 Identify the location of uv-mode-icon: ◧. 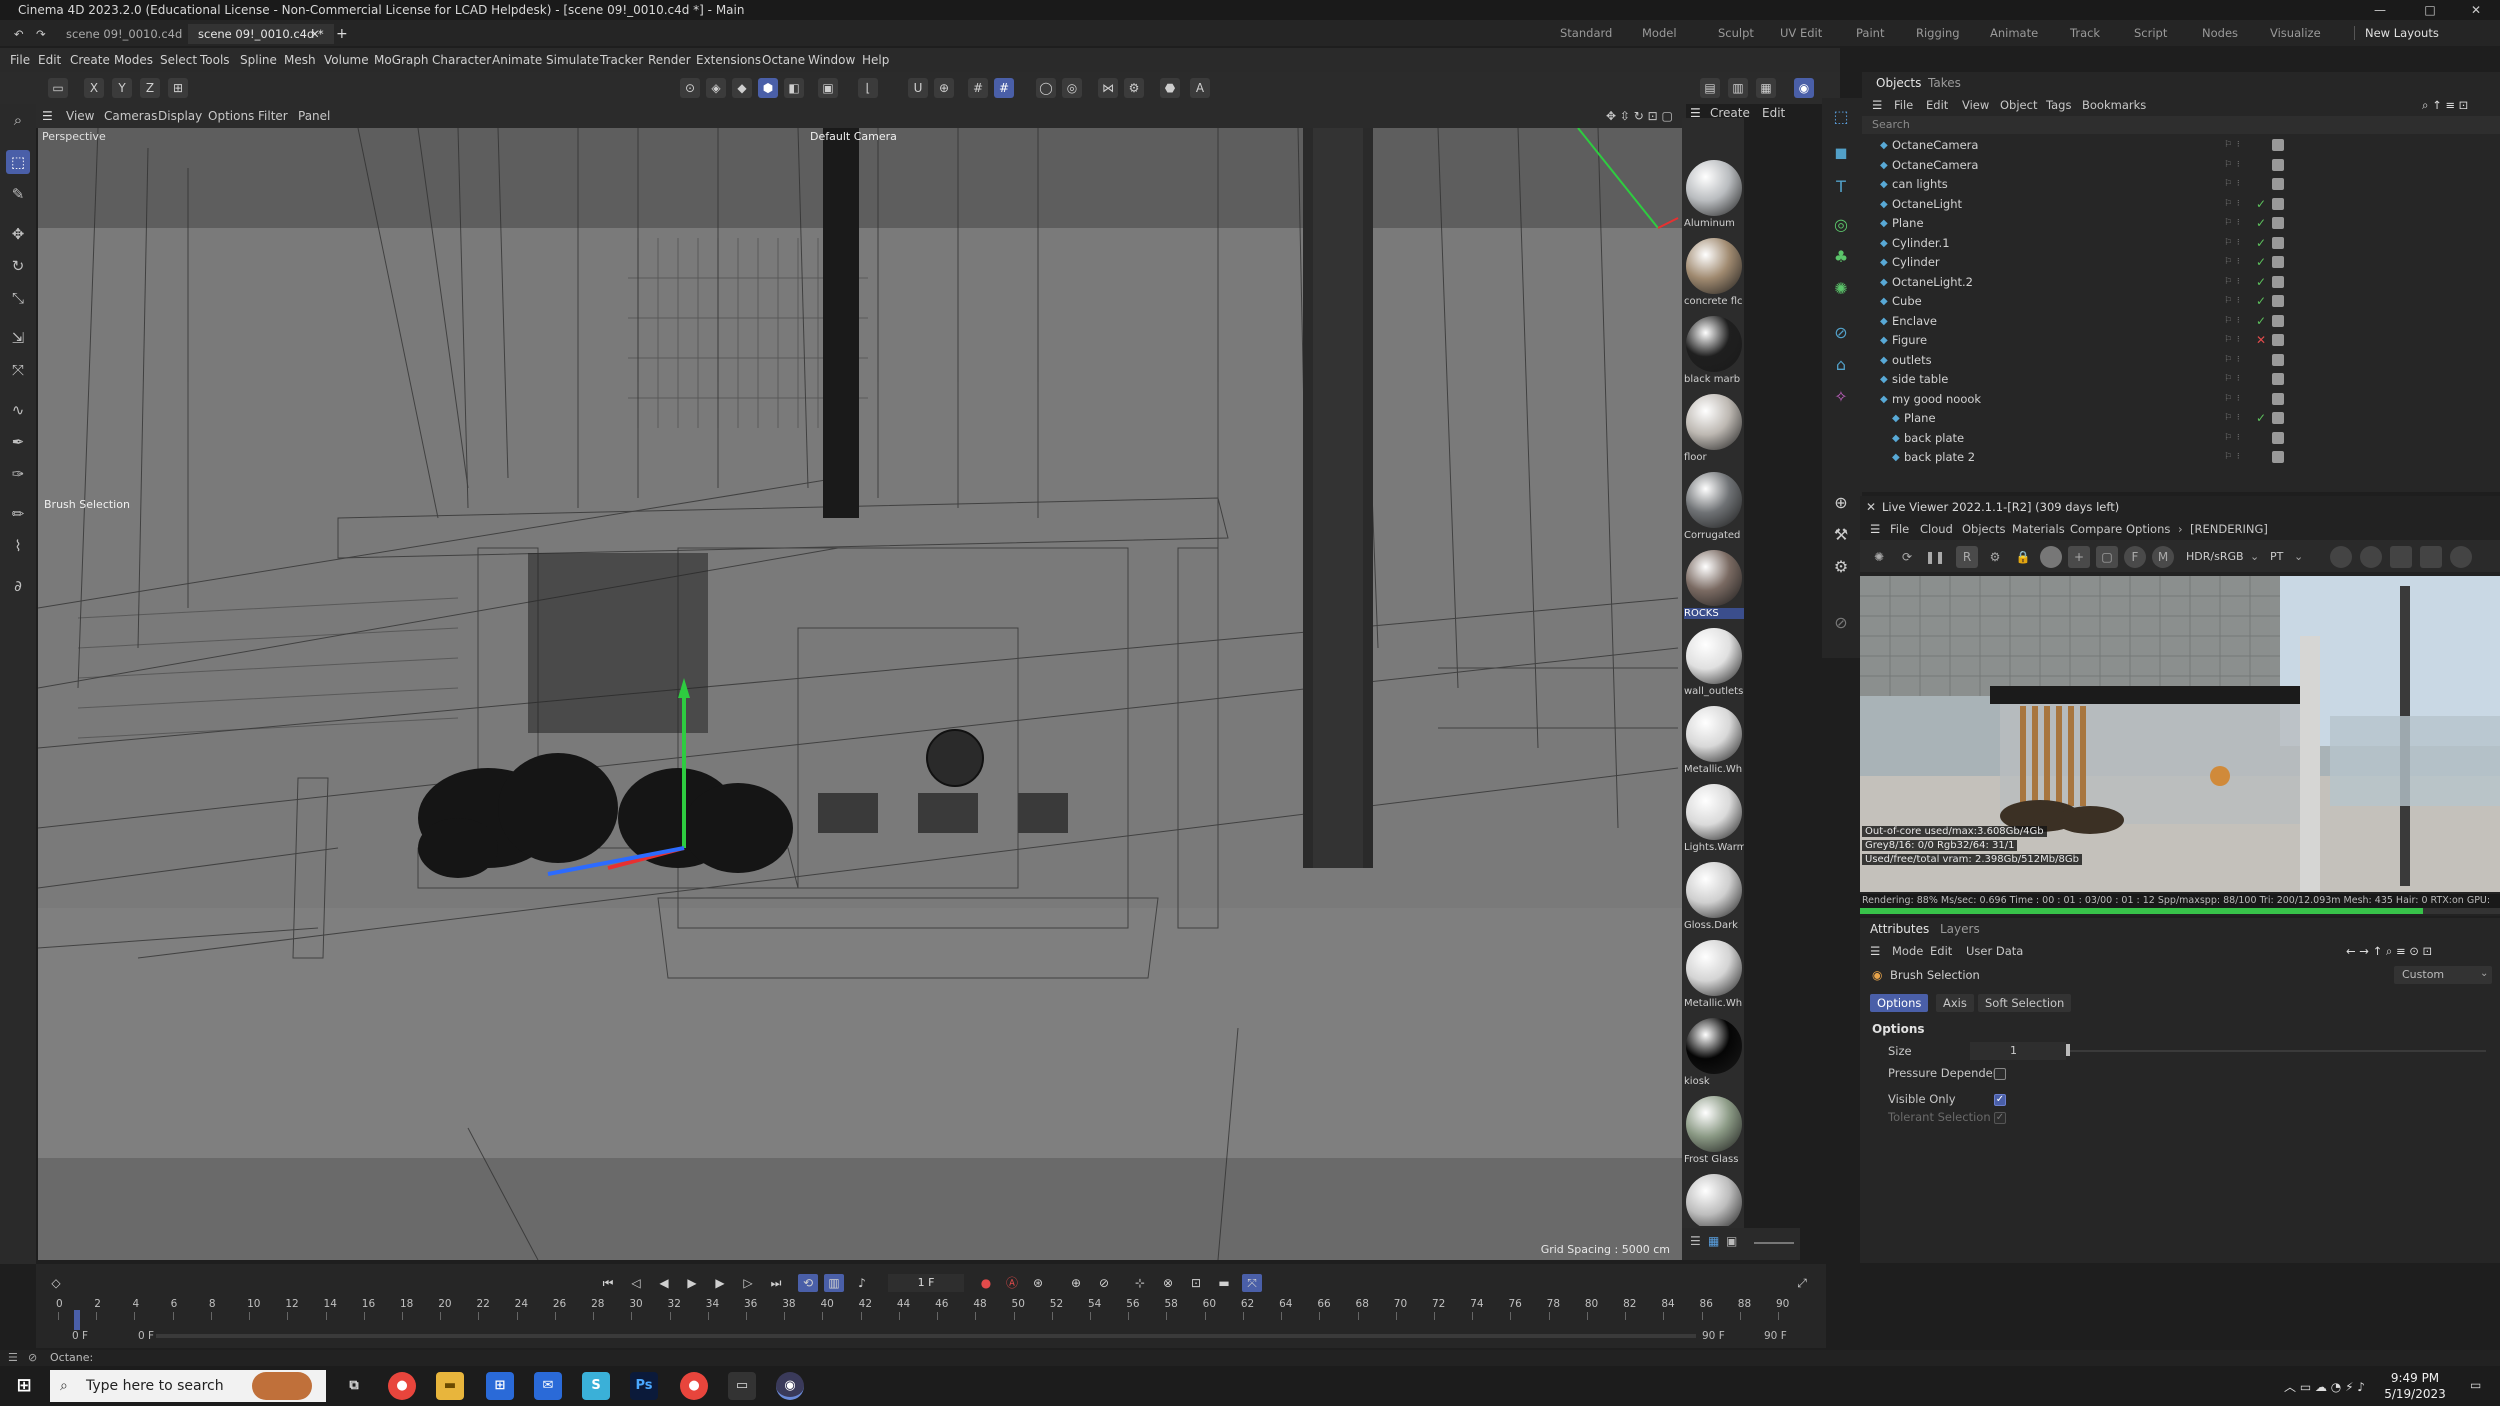
(794, 88).